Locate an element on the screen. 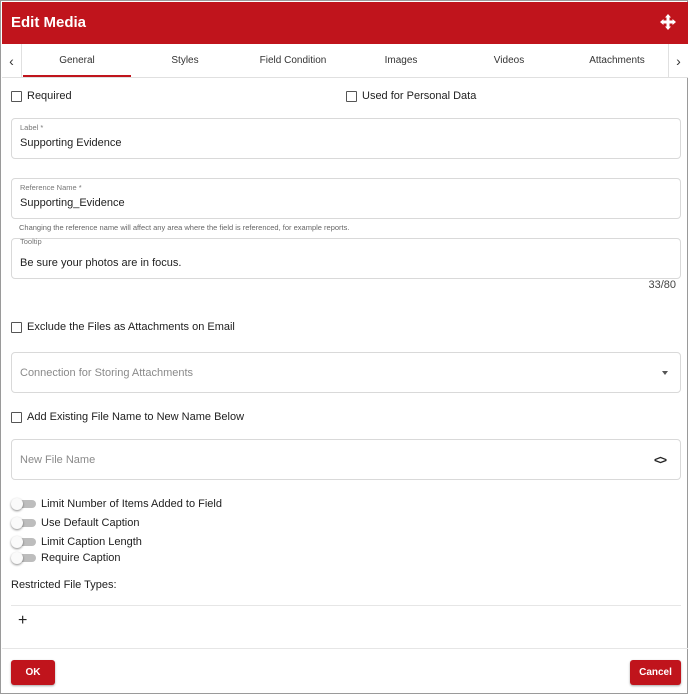  required-checkbox is located at coordinates (16, 96).